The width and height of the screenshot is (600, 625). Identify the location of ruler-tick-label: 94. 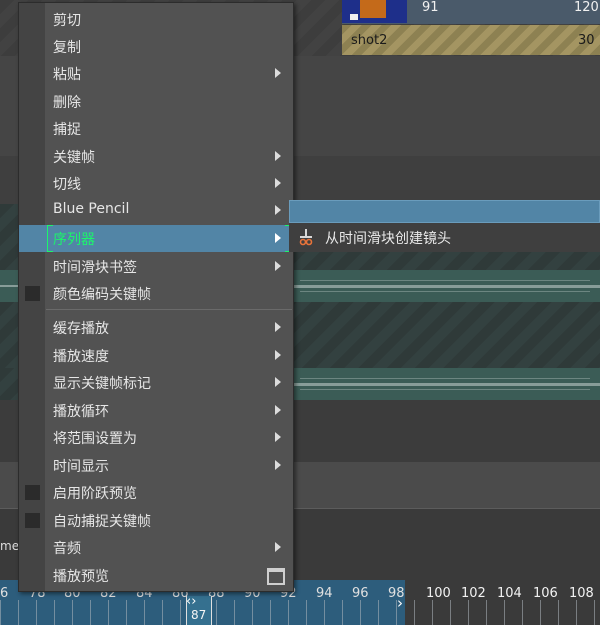
(324, 593).